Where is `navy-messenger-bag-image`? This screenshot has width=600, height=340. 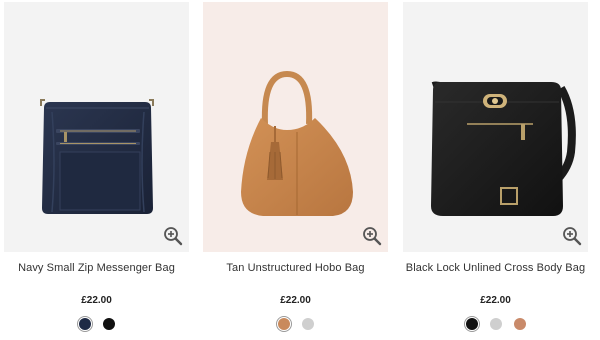
navy-messenger-bag-image is located at coordinates (97, 156).